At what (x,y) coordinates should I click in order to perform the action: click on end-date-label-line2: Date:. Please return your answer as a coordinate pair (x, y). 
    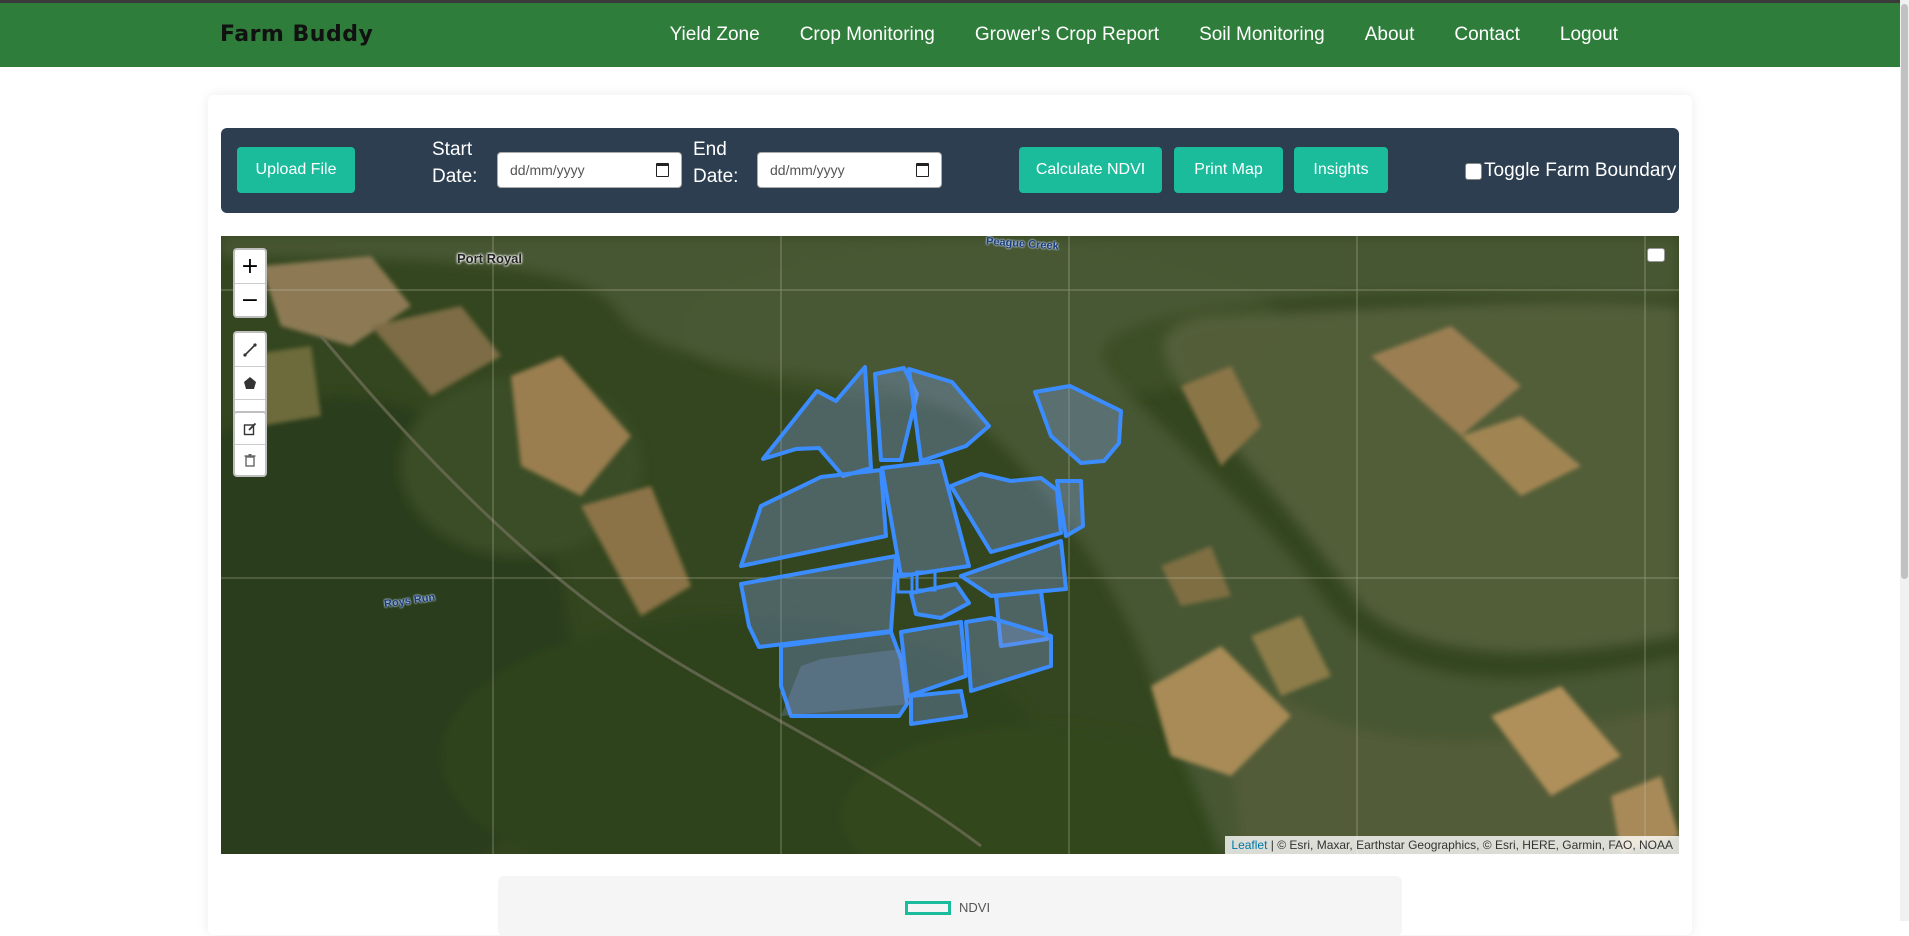
    Looking at the image, I should click on (716, 176).